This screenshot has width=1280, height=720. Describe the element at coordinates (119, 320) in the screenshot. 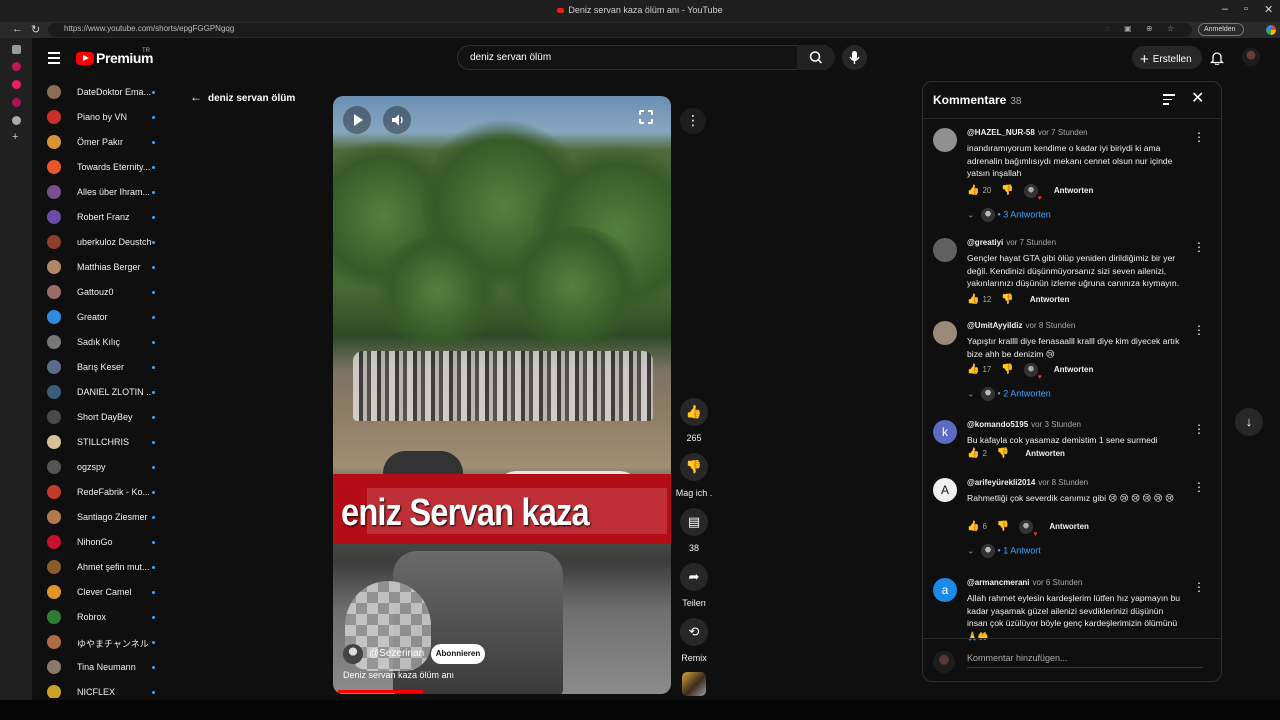

I see `sidebar-subscription-item: Greator` at that location.